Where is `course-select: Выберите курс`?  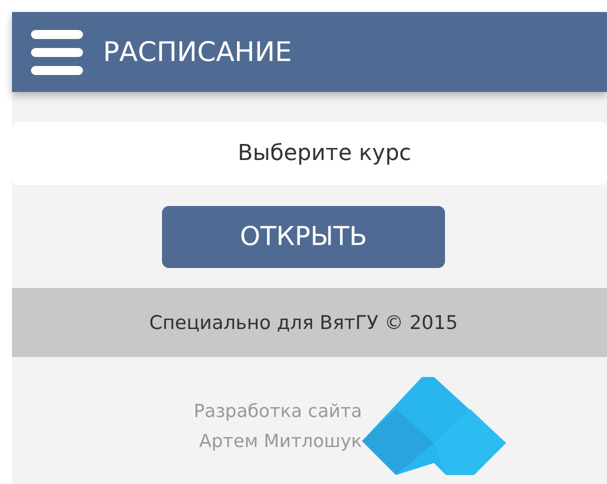 course-select: Выберите курс is located at coordinates (309, 153).